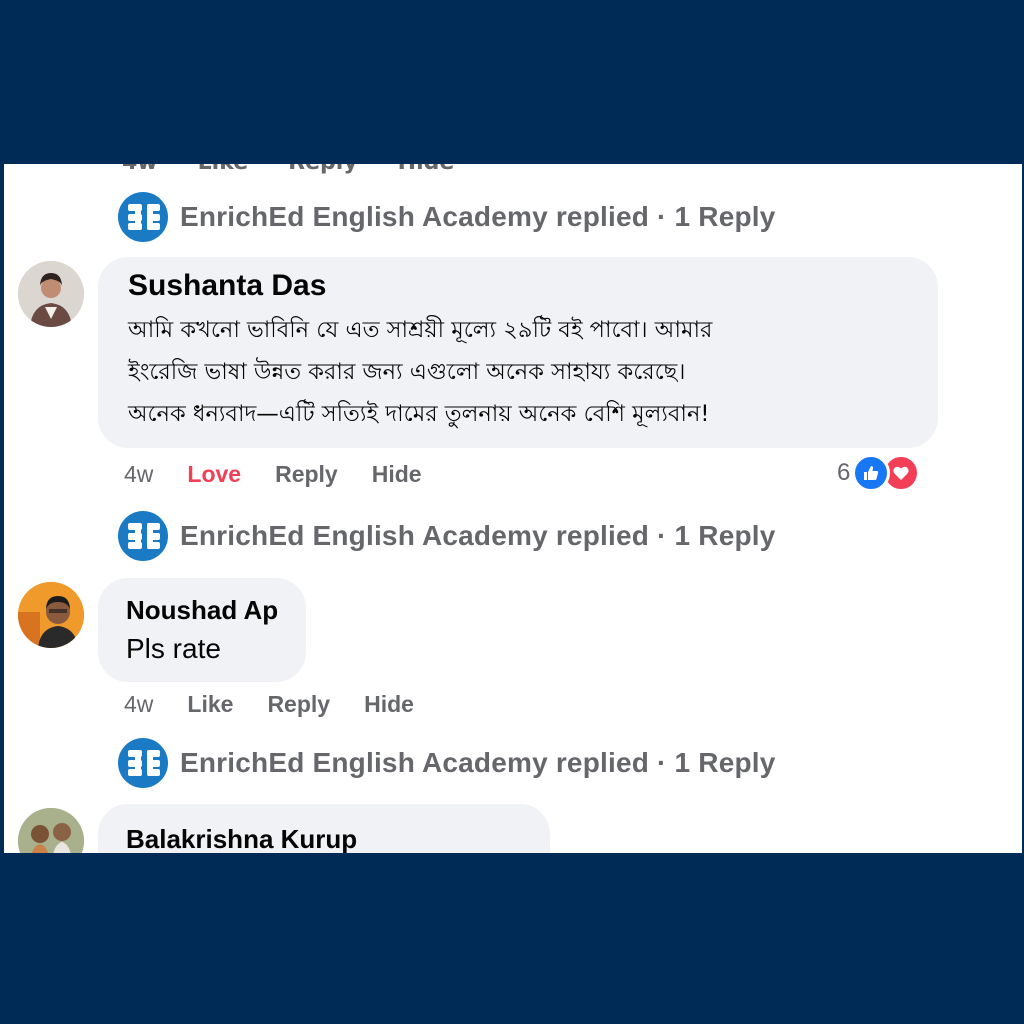  Describe the element at coordinates (227, 286) in the screenshot. I see `comment-author: Sushanta Das` at that location.